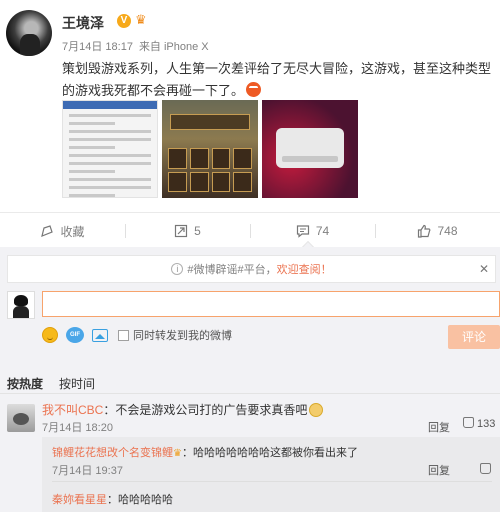  Describe the element at coordinates (100, 335) in the screenshot. I see `image-icon` at that location.